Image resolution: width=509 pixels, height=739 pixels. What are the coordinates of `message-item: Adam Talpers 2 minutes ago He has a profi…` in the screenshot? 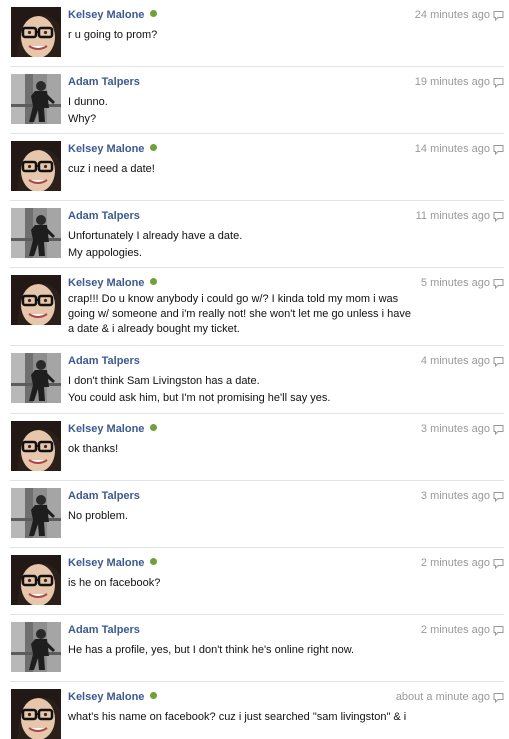 It's located at (254, 648).